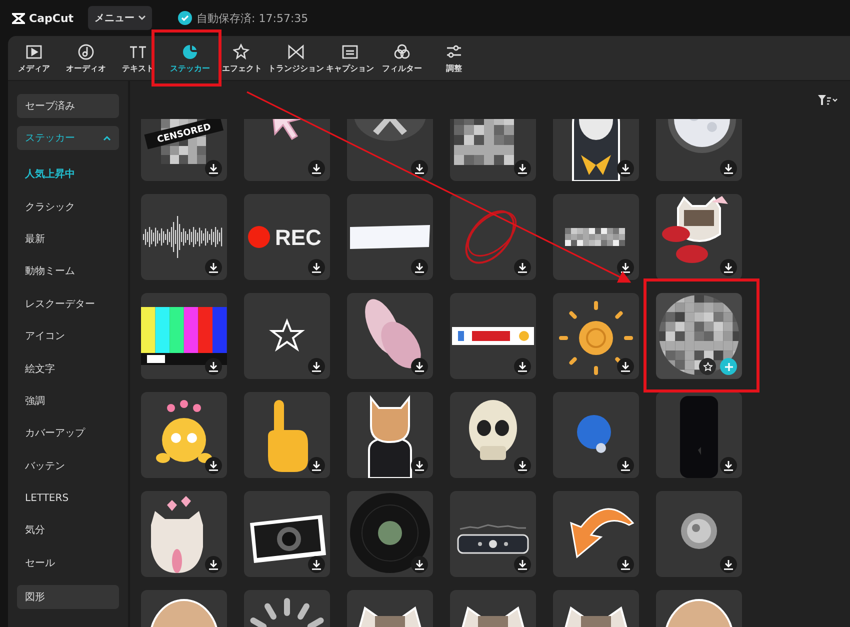 This screenshot has height=627, width=850. Describe the element at coordinates (190, 51) in the screenshot. I see `sticker-icon` at that location.